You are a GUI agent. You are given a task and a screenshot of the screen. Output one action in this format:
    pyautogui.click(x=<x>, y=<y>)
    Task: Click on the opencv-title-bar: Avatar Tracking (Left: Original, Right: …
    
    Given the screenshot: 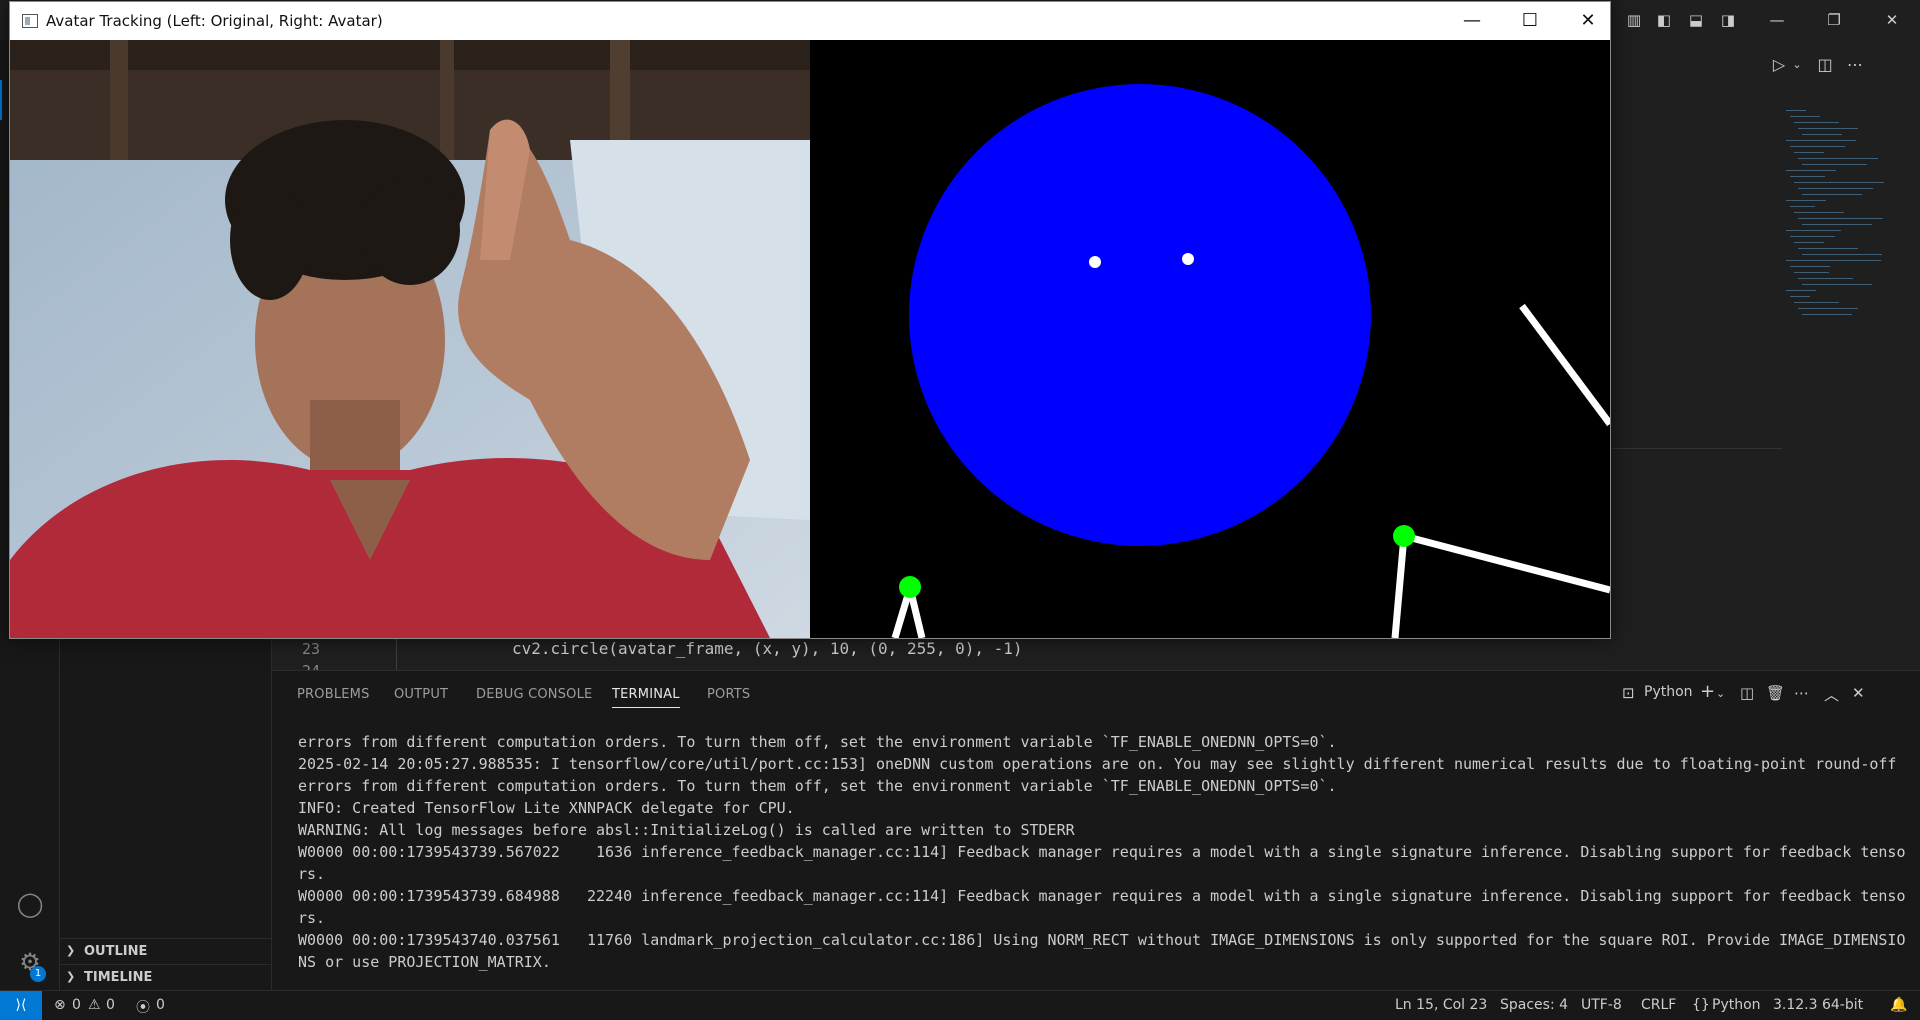 What is the action you would take?
    pyautogui.click(x=810, y=21)
    